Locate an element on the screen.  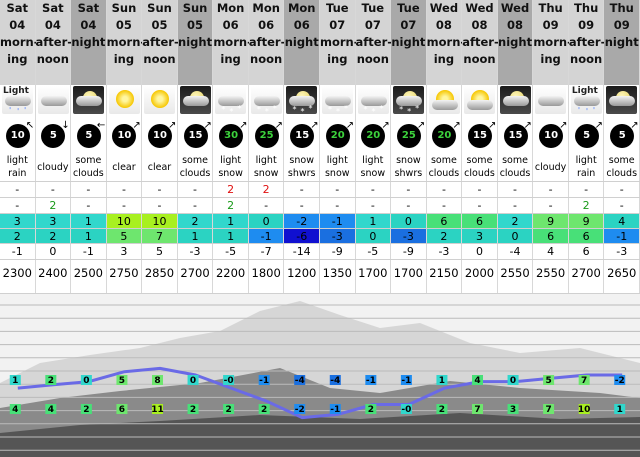
forecast-column: Tue 07 after-noon * * * 20 ↗ light snow - -1 0 -5 1700 is located at coordinates (373, 146).